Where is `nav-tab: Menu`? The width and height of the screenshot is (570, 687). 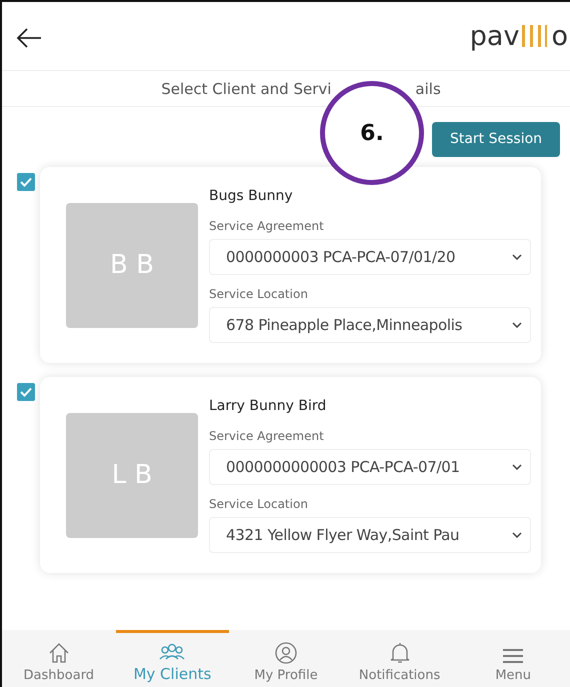
nav-tab: Menu is located at coordinates (513, 658).